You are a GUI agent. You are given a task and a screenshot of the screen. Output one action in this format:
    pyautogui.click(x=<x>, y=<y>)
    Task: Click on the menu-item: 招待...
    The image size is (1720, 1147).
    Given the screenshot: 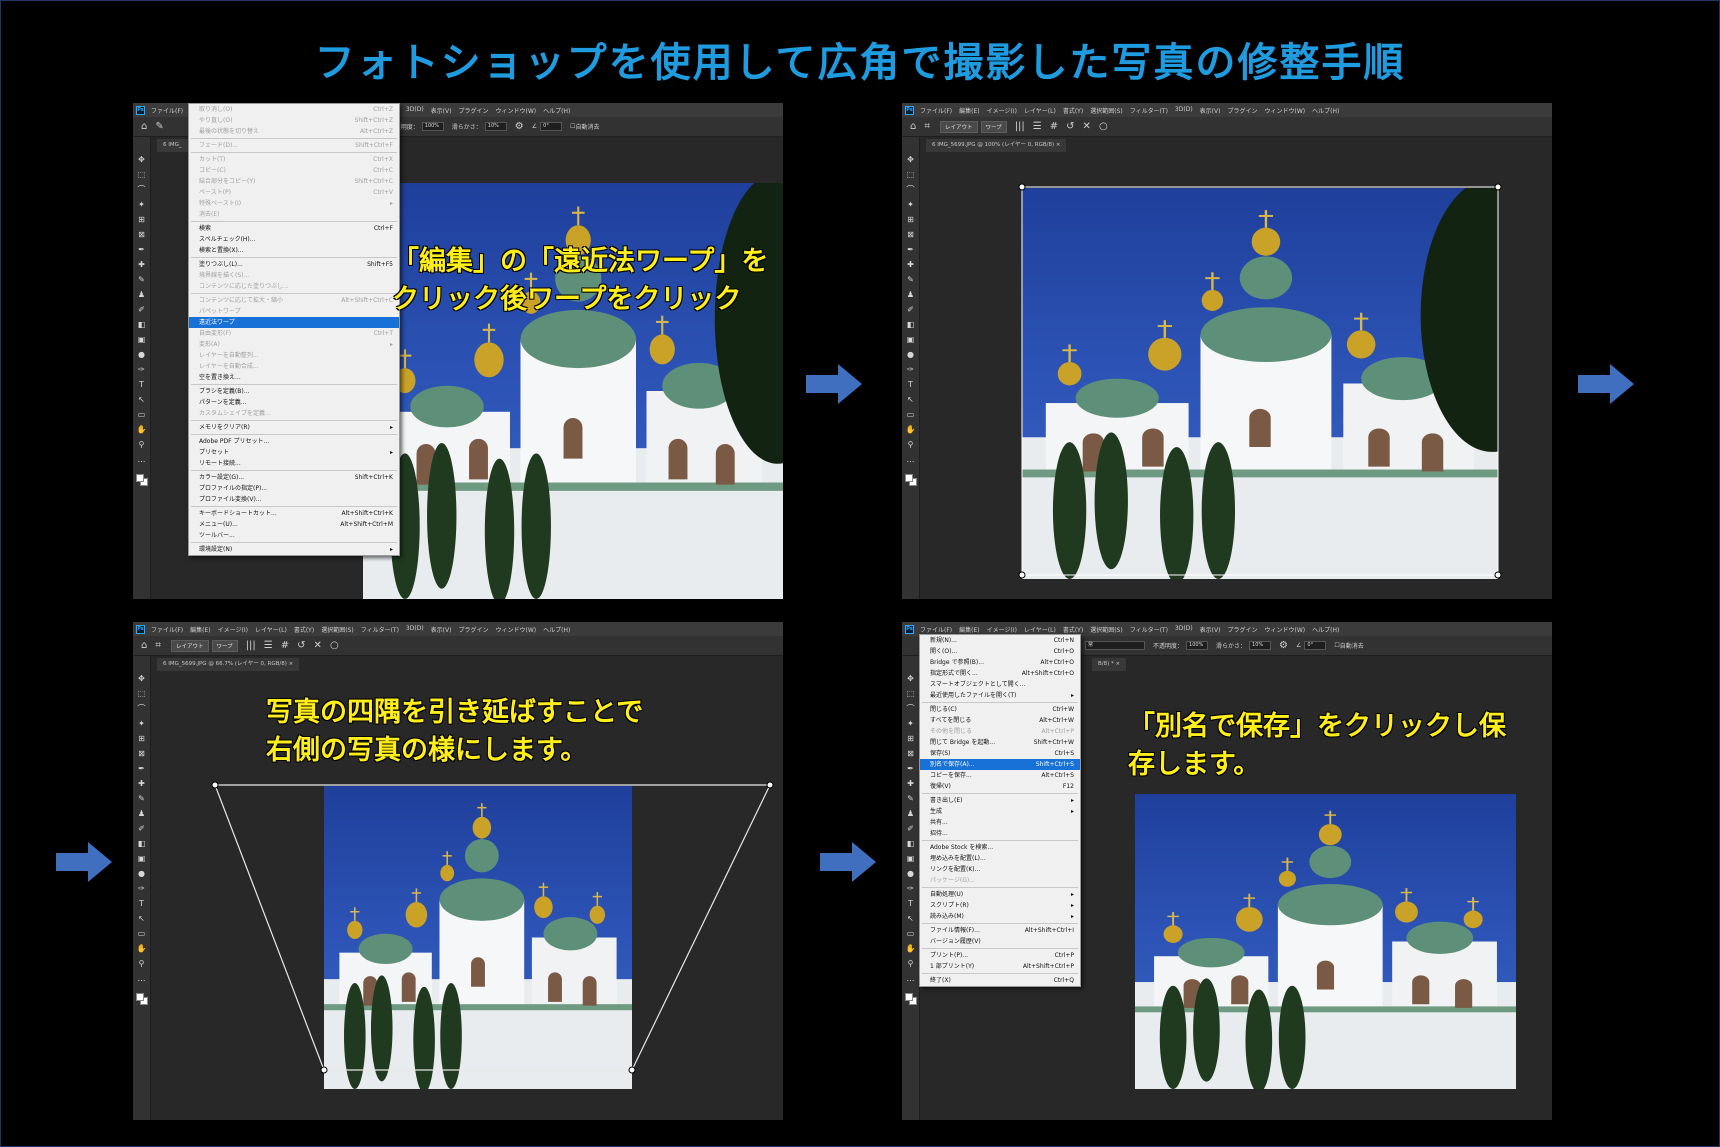 What is the action you would take?
    pyautogui.click(x=1000, y=833)
    